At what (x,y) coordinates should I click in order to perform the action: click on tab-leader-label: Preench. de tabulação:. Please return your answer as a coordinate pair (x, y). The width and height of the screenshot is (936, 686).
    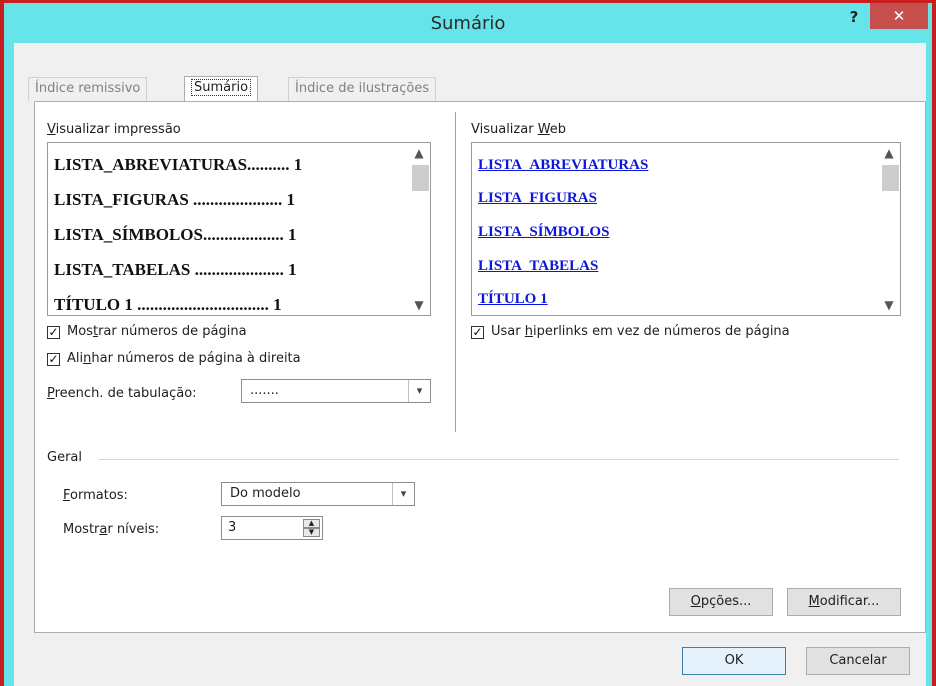
    Looking at the image, I should click on (122, 393).